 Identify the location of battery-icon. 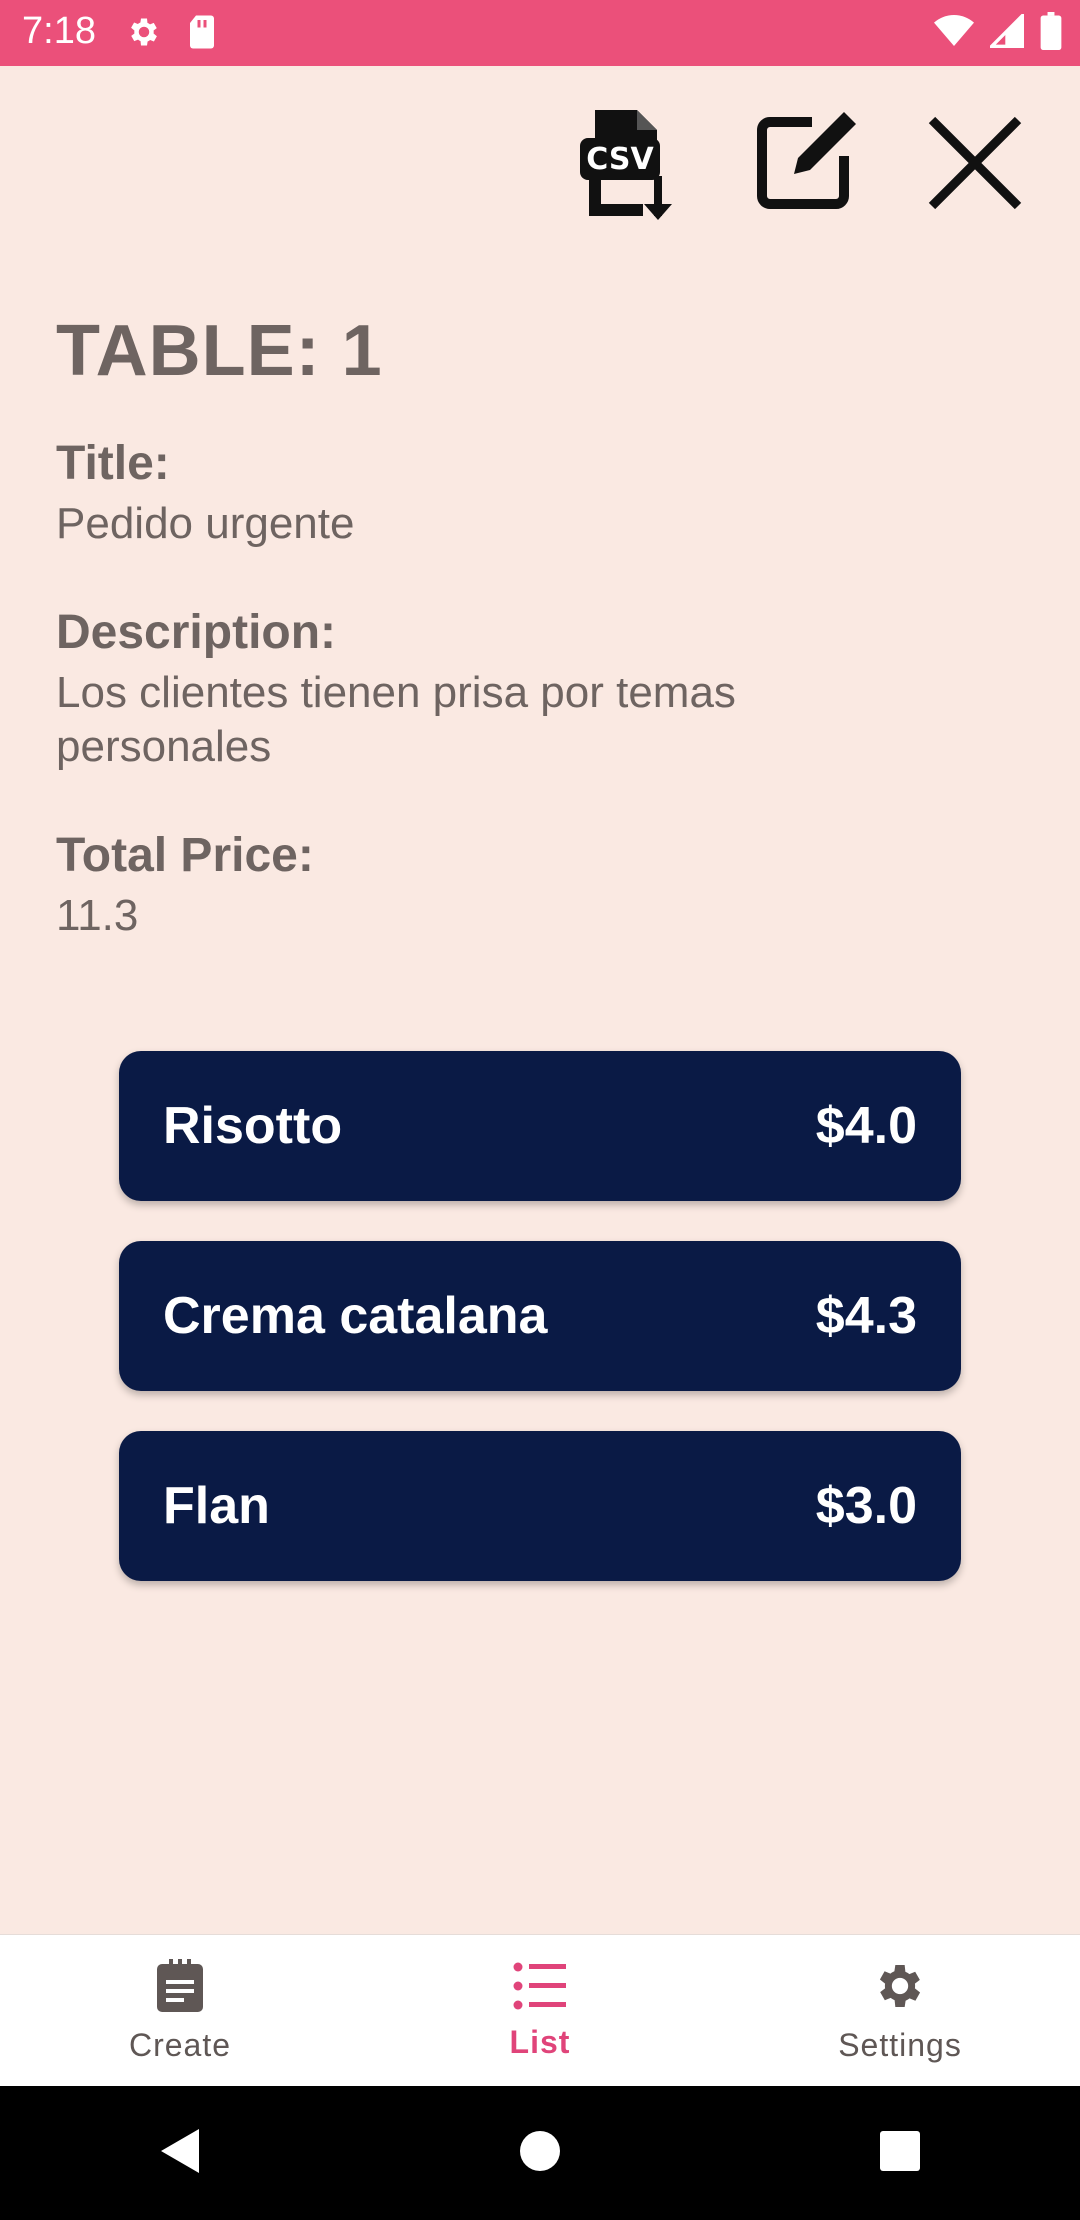
(1051, 33).